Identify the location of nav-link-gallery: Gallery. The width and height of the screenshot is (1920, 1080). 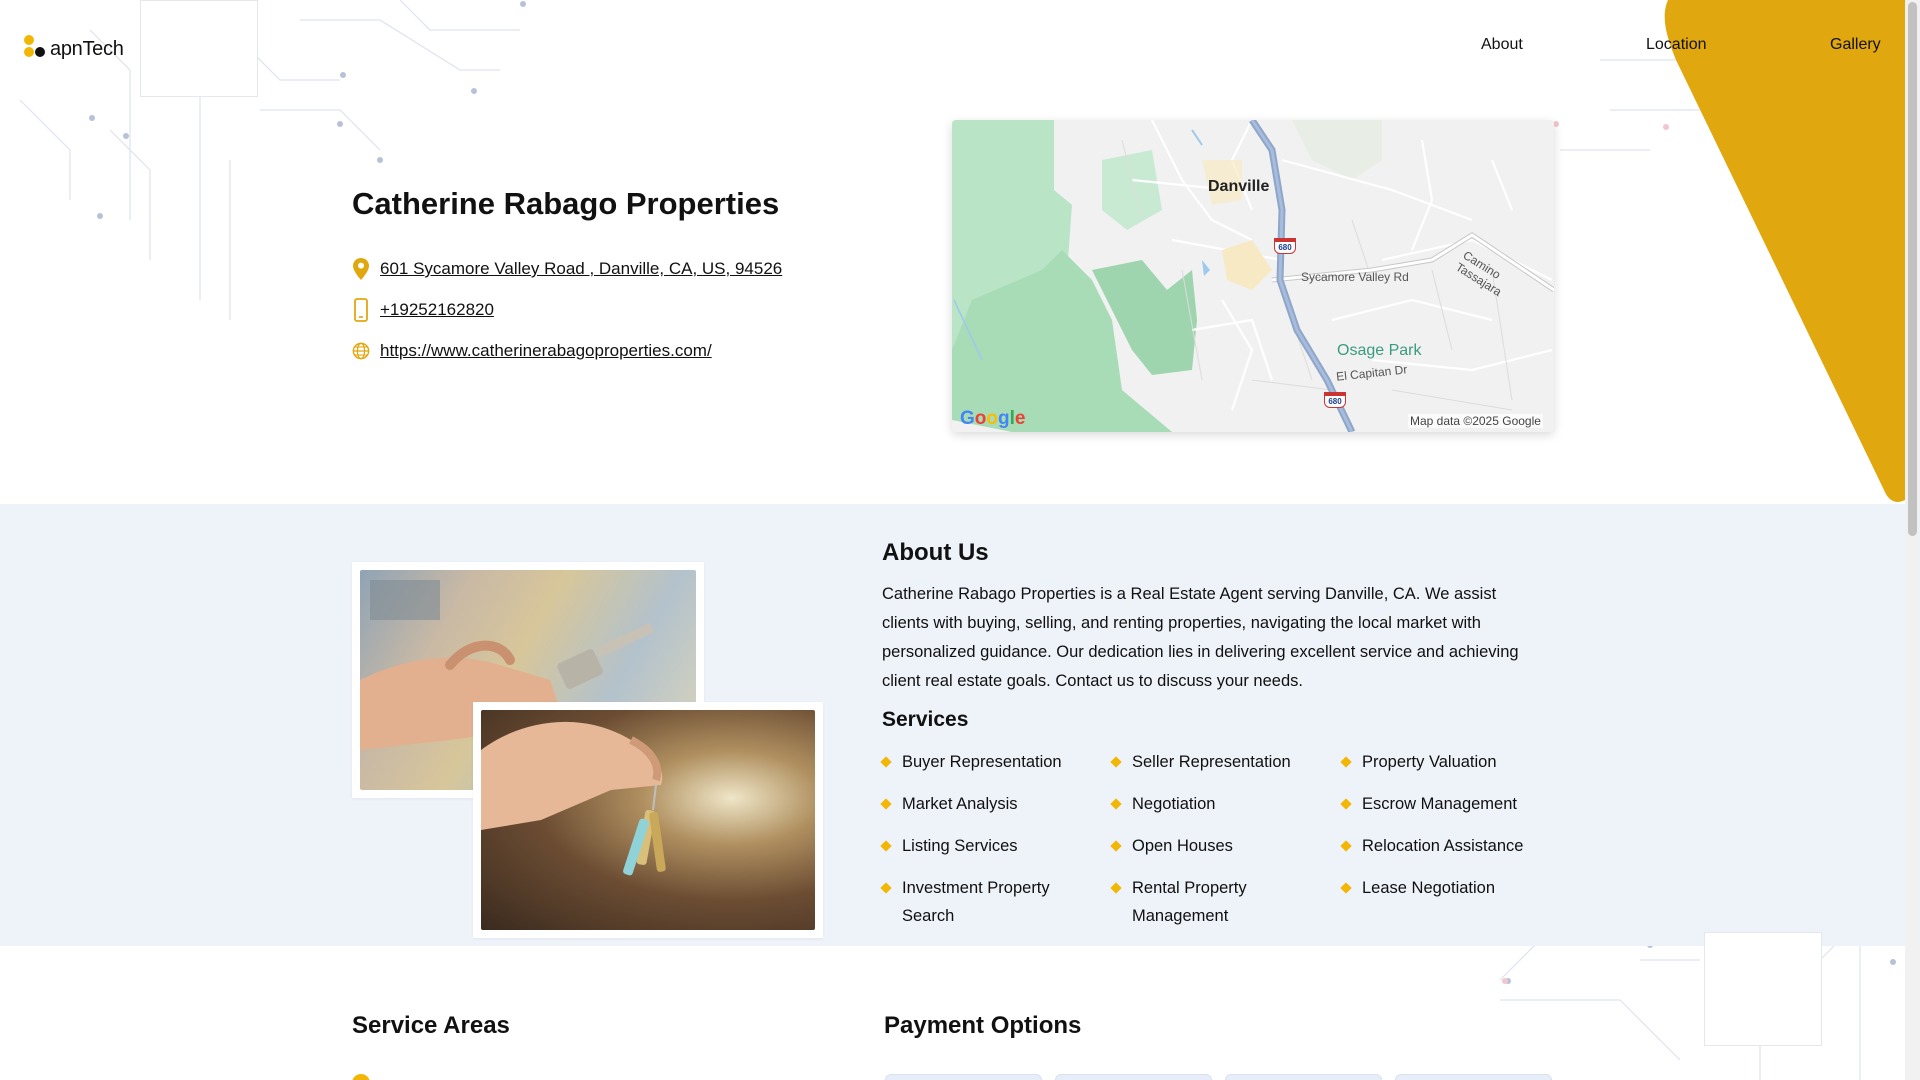
(1855, 45).